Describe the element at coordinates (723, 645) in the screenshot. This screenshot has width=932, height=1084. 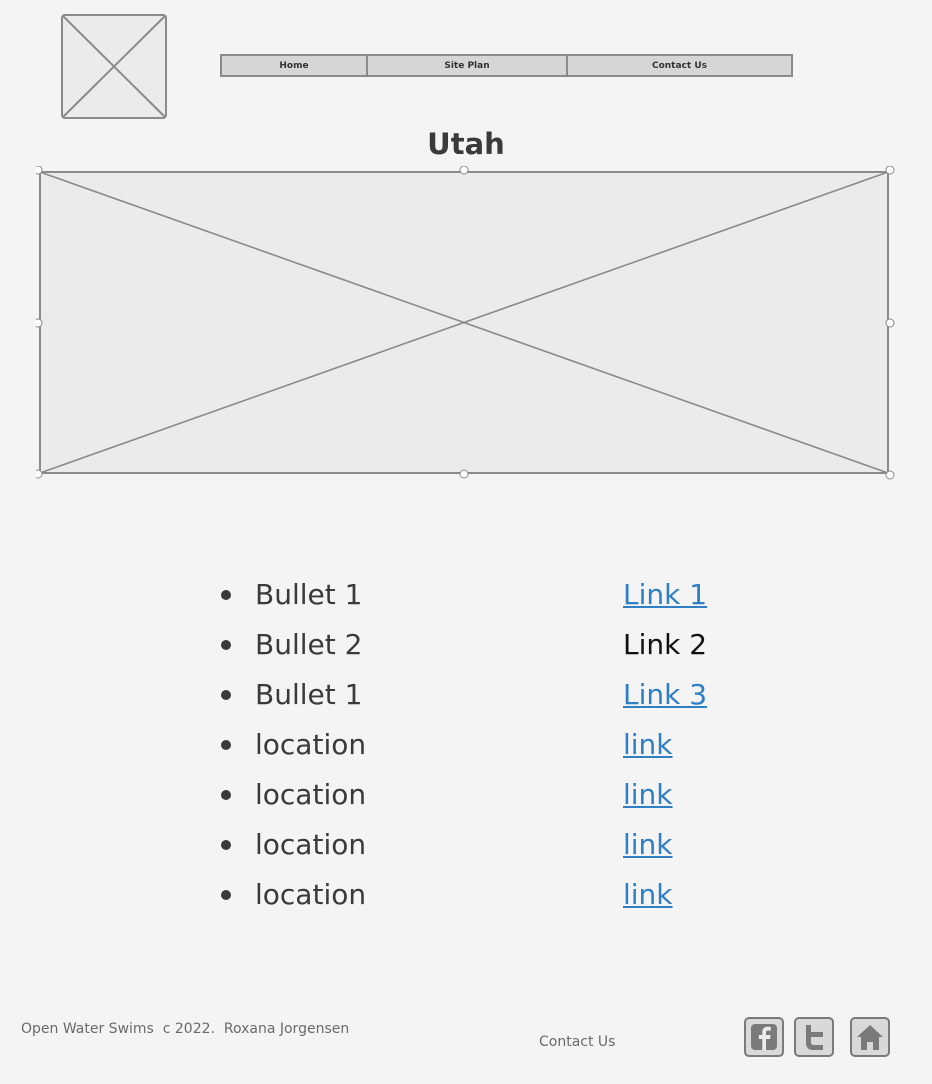
I see `link-row: Link 2` at that location.